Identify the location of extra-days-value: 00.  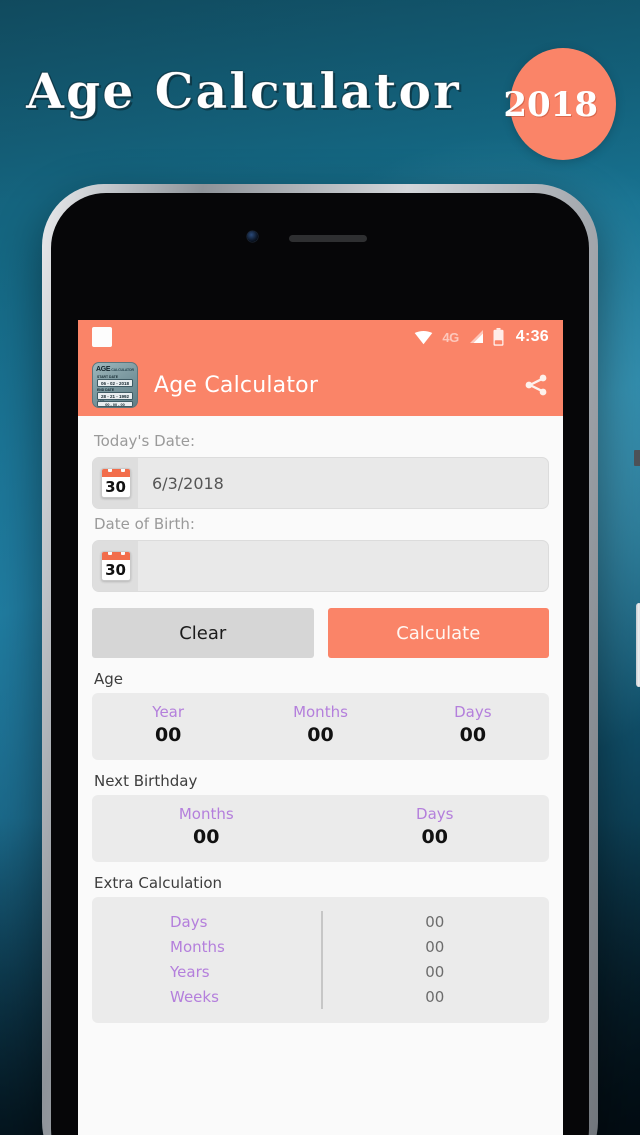
(435, 921).